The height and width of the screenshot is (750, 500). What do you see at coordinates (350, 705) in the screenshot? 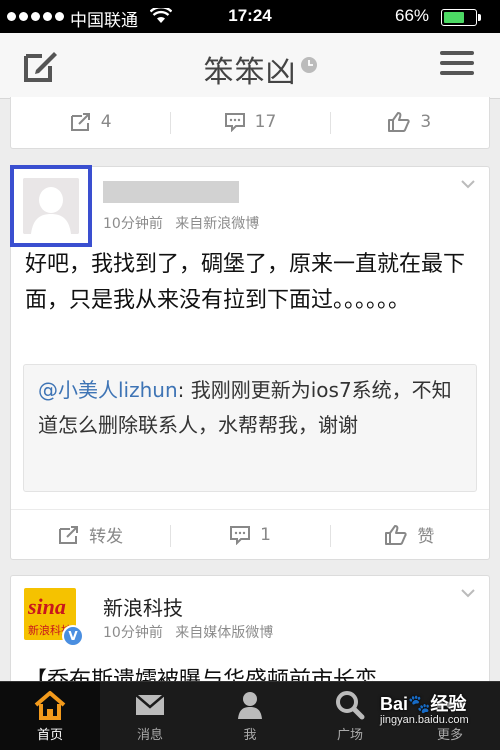
I see `search-icon` at bounding box center [350, 705].